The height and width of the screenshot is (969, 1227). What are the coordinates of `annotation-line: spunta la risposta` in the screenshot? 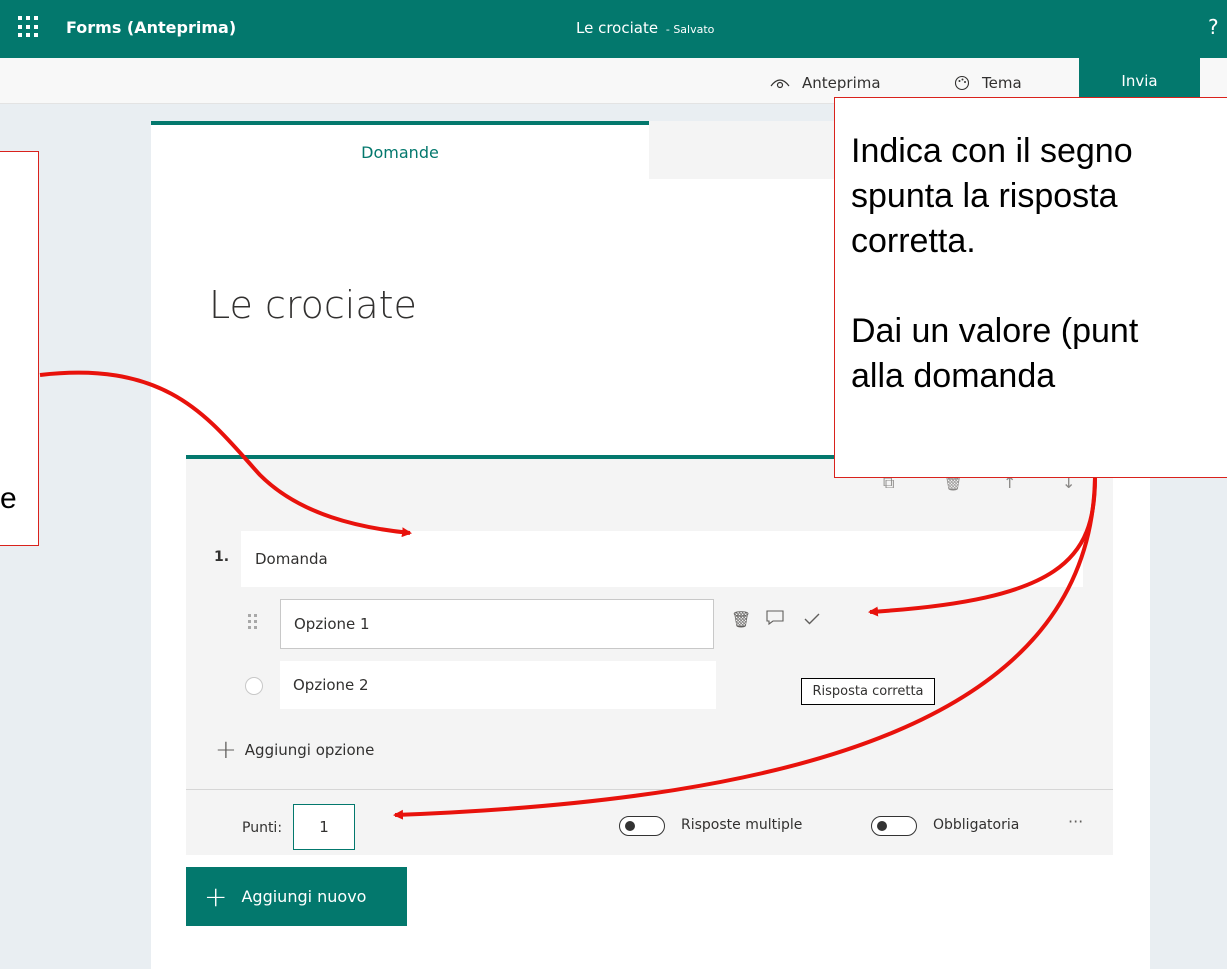 It's located at (984, 196).